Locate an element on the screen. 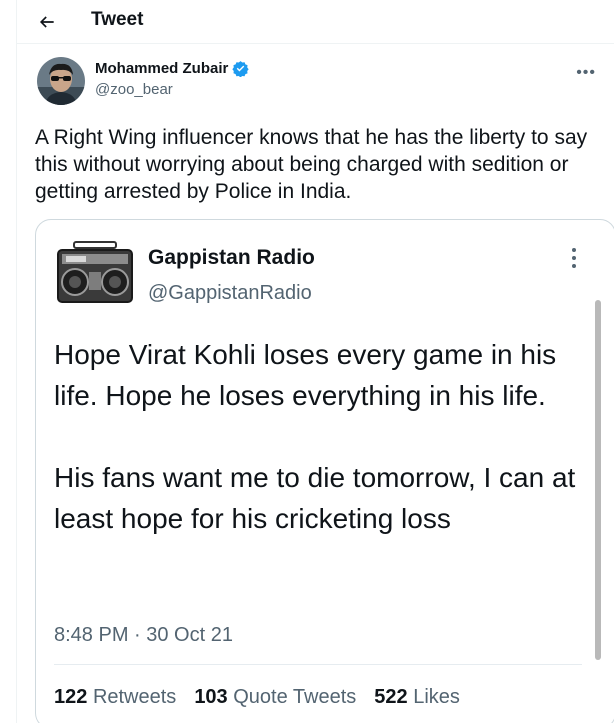  verified-badge-icon is located at coordinates (241, 69).